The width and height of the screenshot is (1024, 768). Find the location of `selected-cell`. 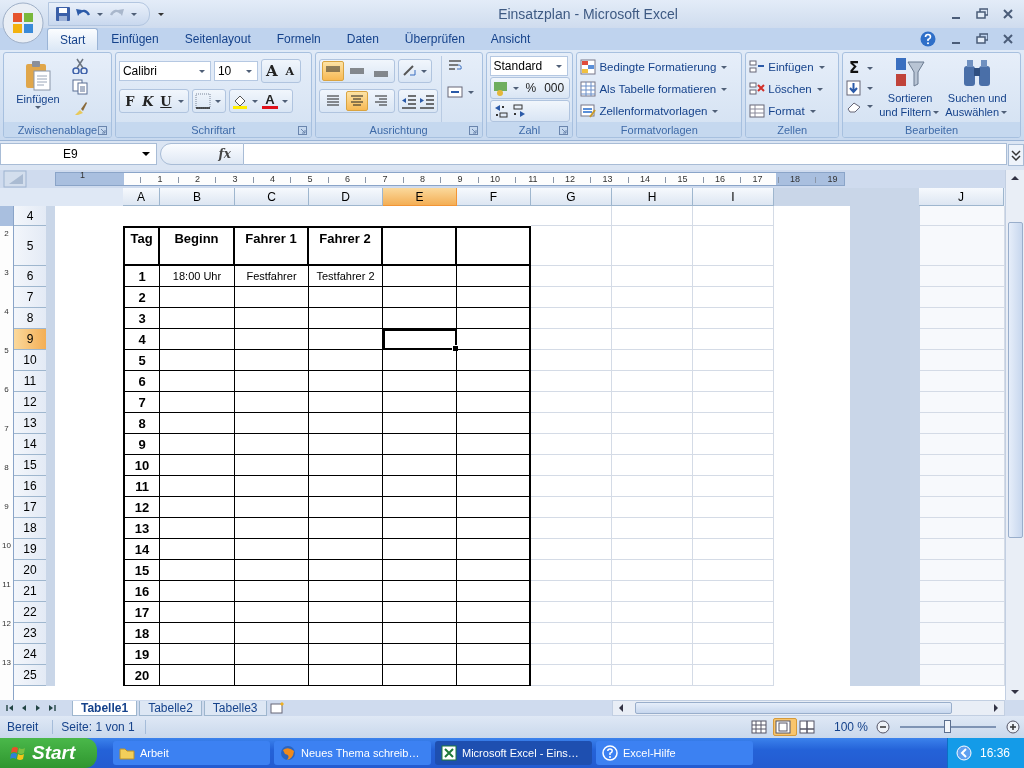

selected-cell is located at coordinates (420, 339).